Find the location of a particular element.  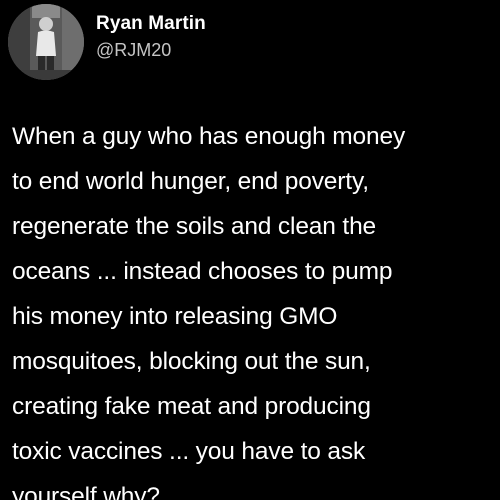

profile-photo-icon is located at coordinates (46, 42).